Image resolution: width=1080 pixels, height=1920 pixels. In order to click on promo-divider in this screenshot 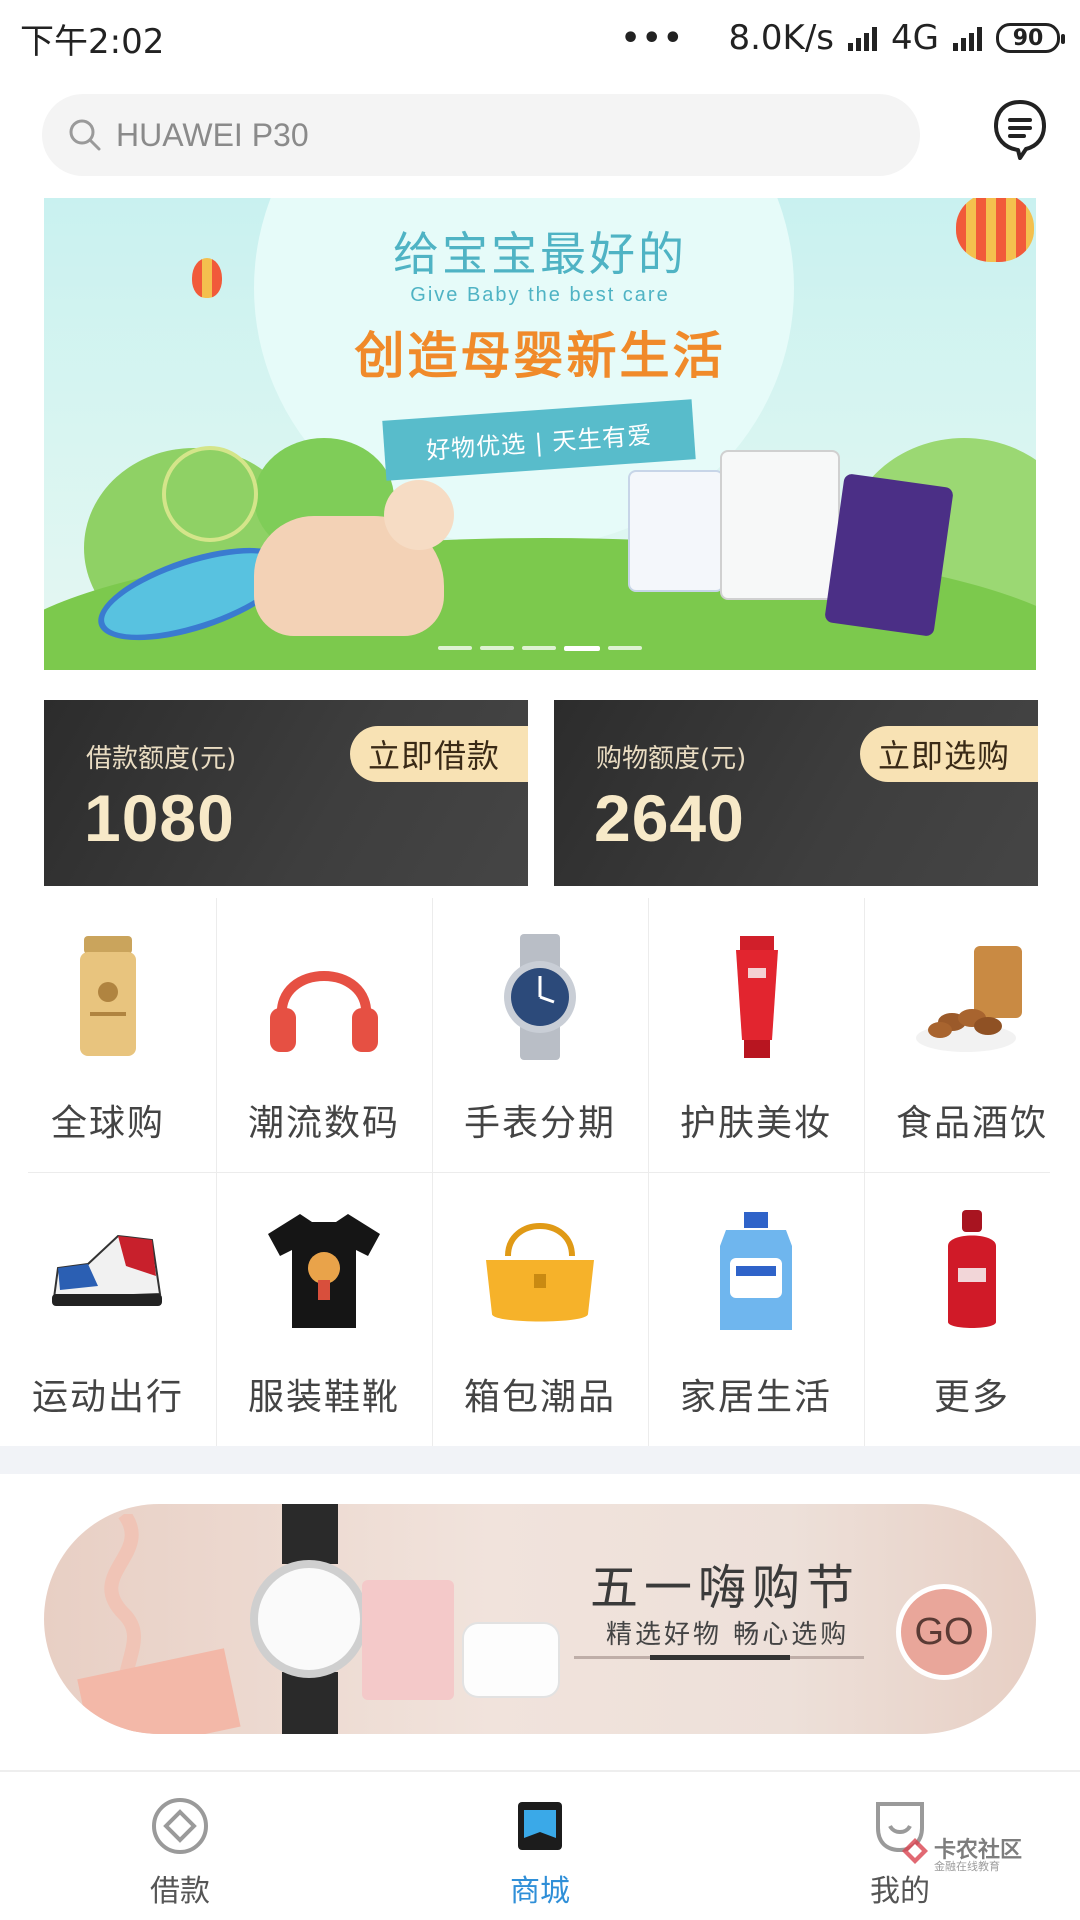, I will do `click(719, 1657)`.